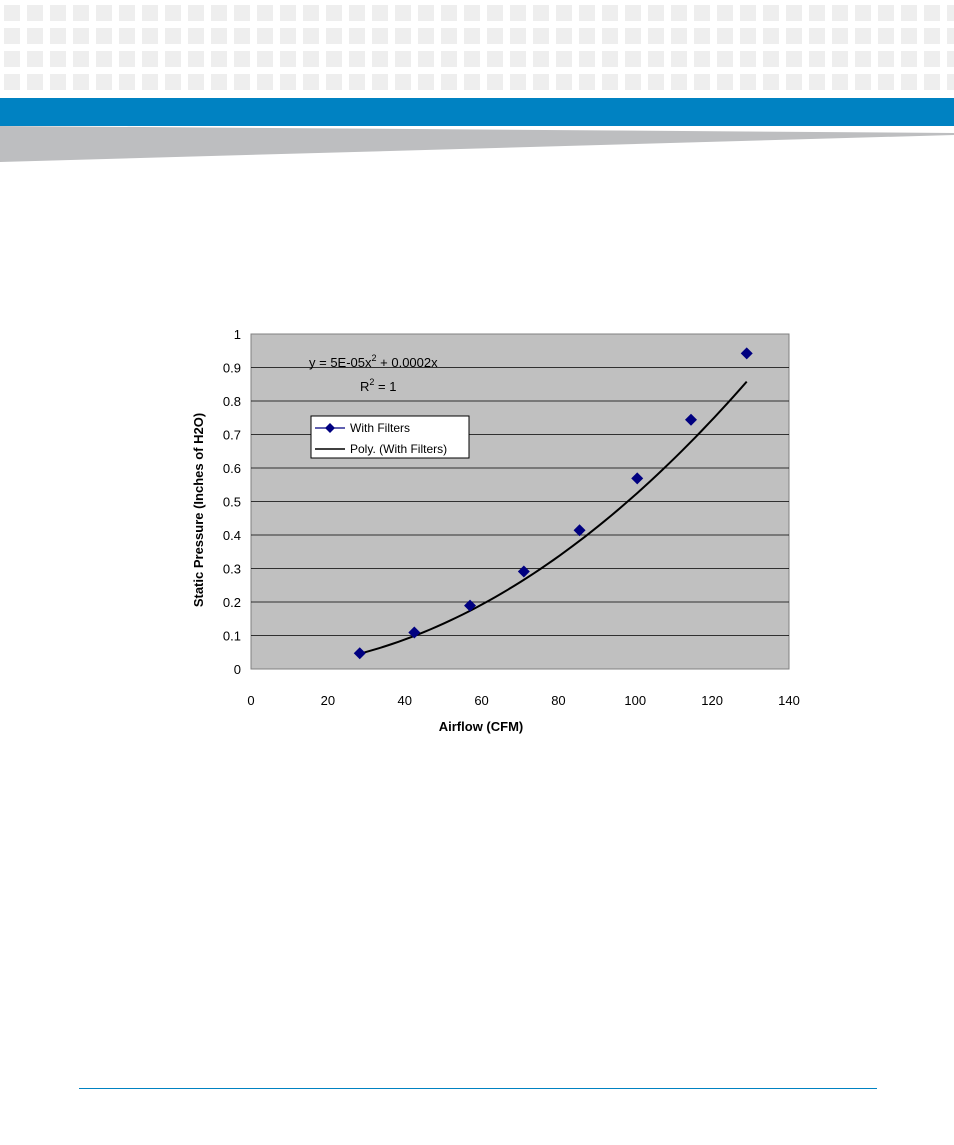 The width and height of the screenshot is (954, 1145). I want to click on y-tick-label: 0.3, so click(232, 569).